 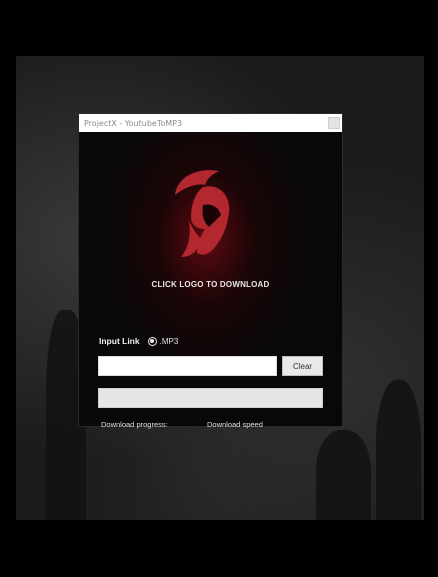 I want to click on mp3-radio-button, so click(x=152, y=341).